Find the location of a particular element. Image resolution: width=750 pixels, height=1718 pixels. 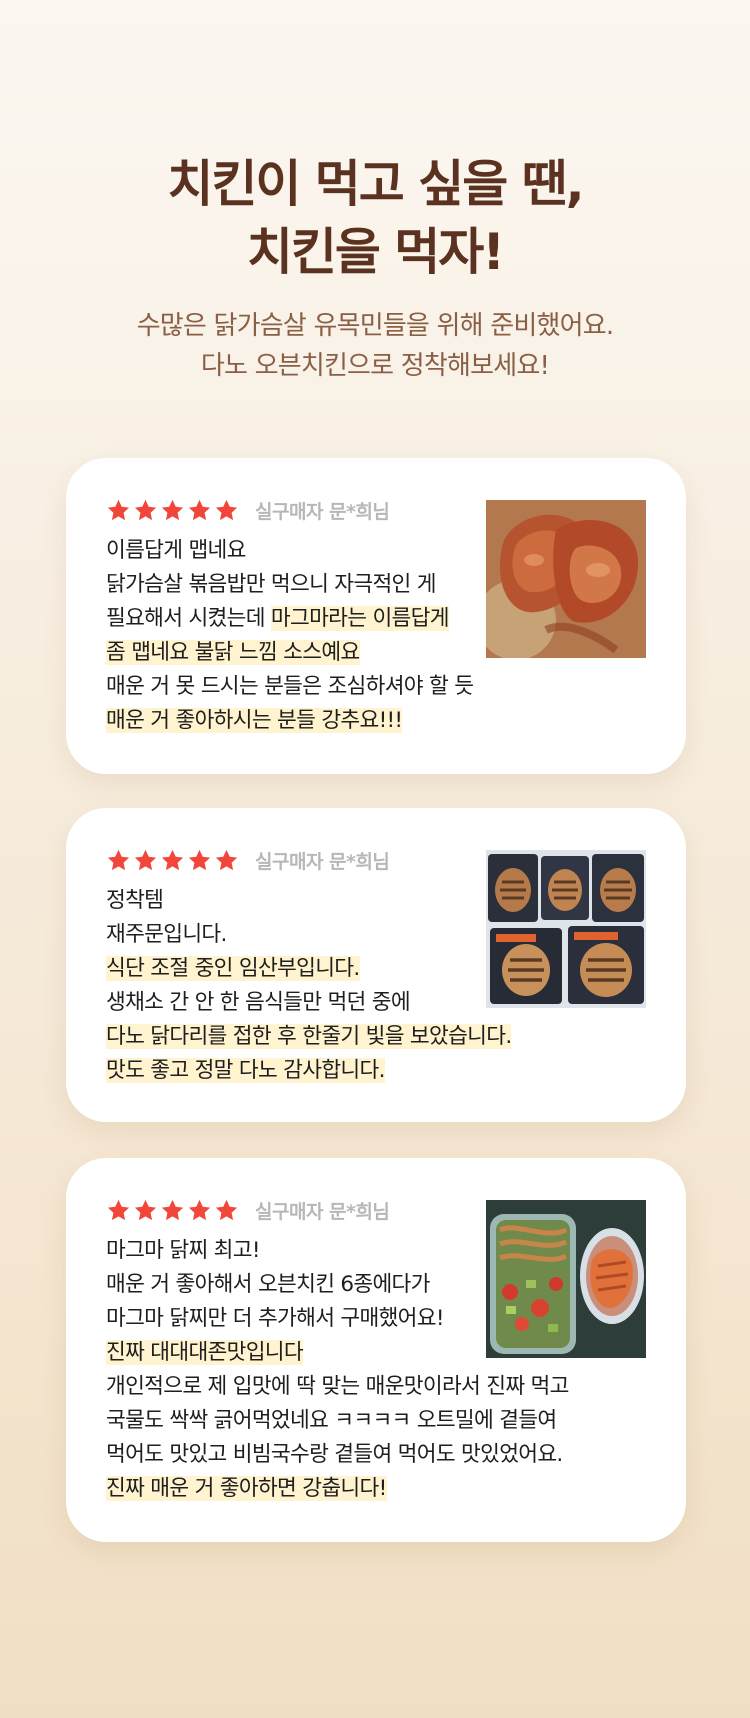

spicy-chicken-photo-icon is located at coordinates (566, 579).